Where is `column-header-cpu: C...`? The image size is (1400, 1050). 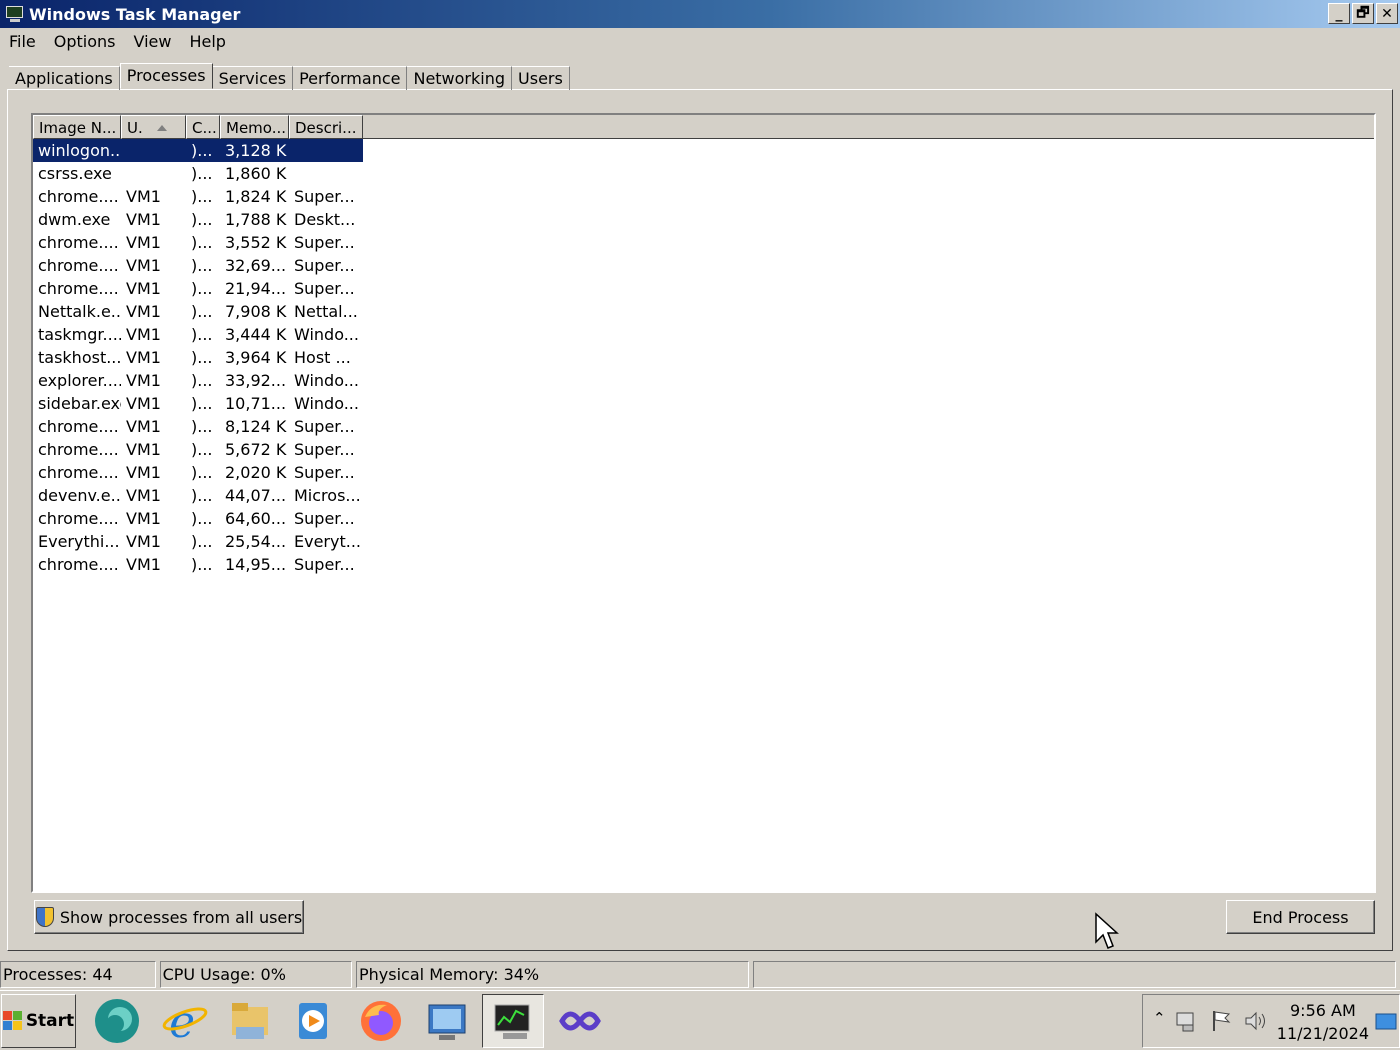 column-header-cpu: C... is located at coordinates (203, 127).